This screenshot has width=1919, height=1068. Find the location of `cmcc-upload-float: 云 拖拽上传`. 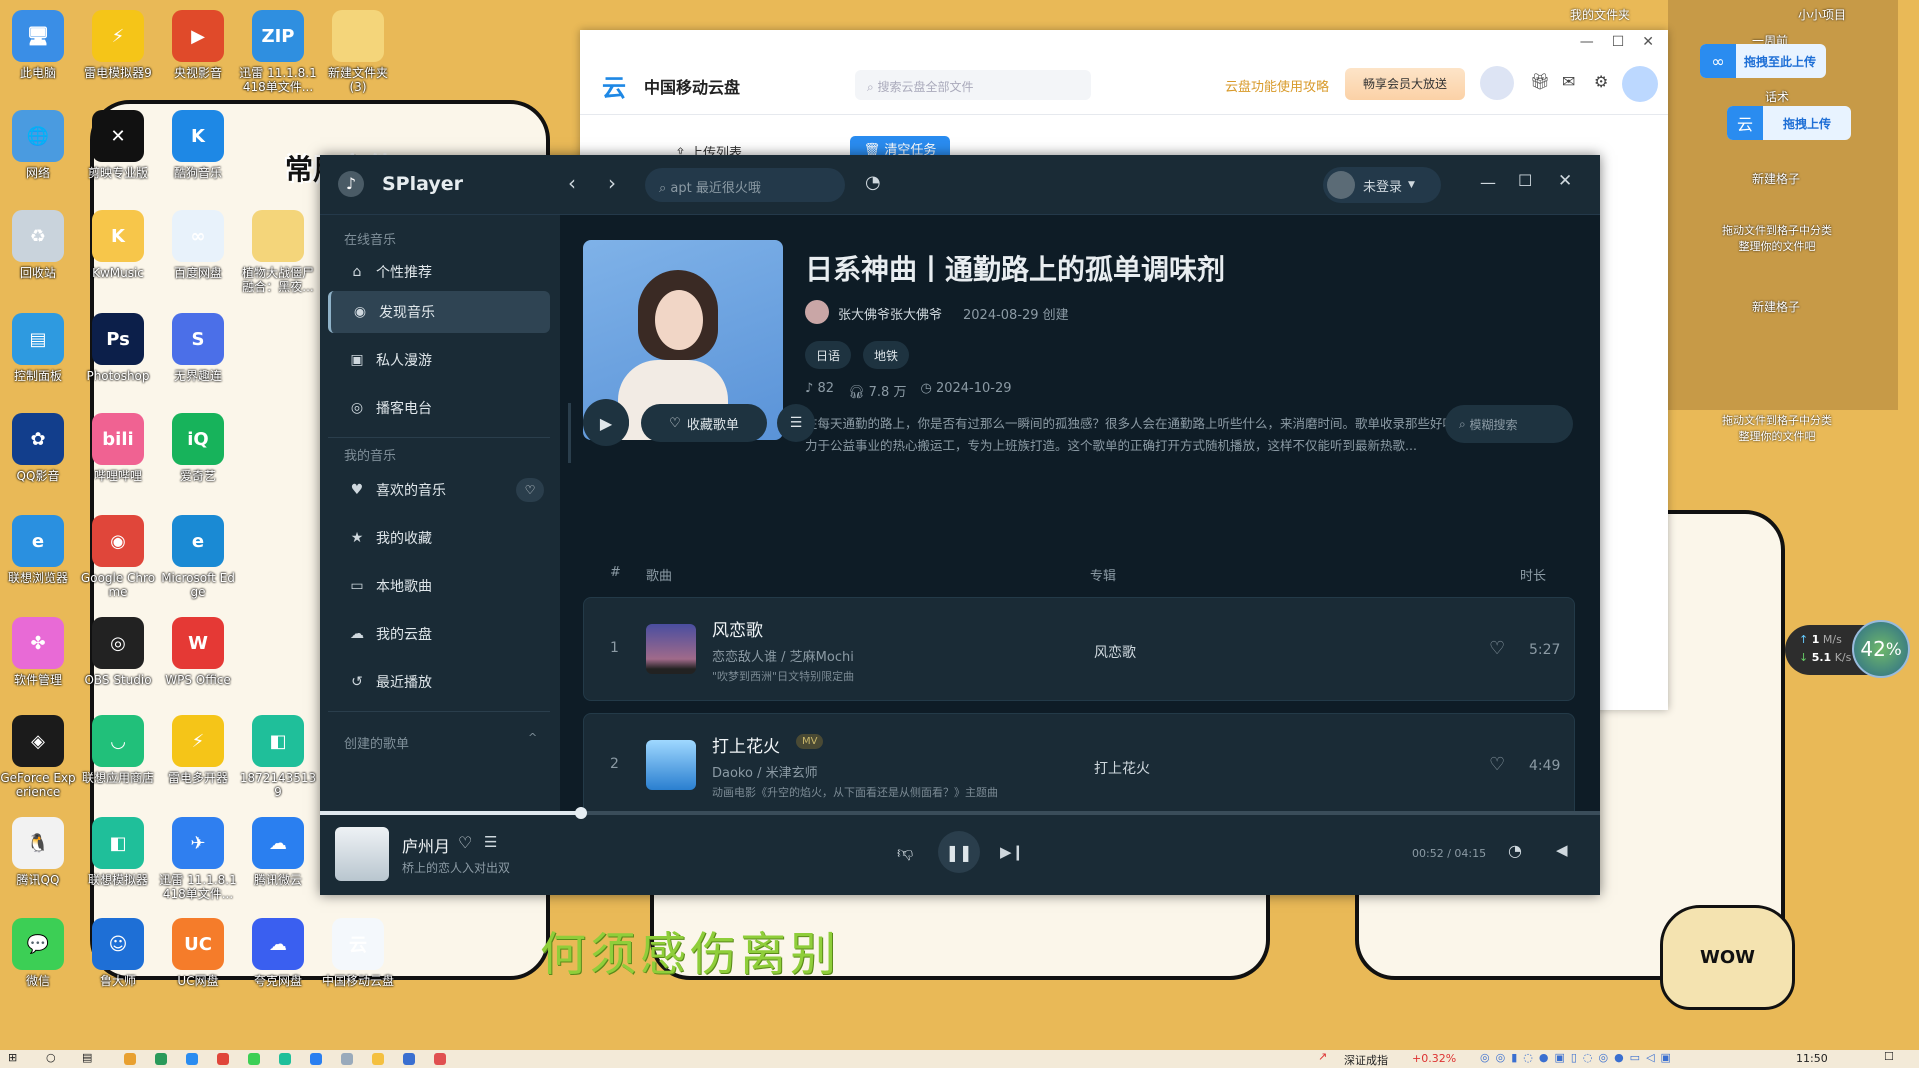

cmcc-upload-float: 云 拖拽上传 is located at coordinates (1789, 123).